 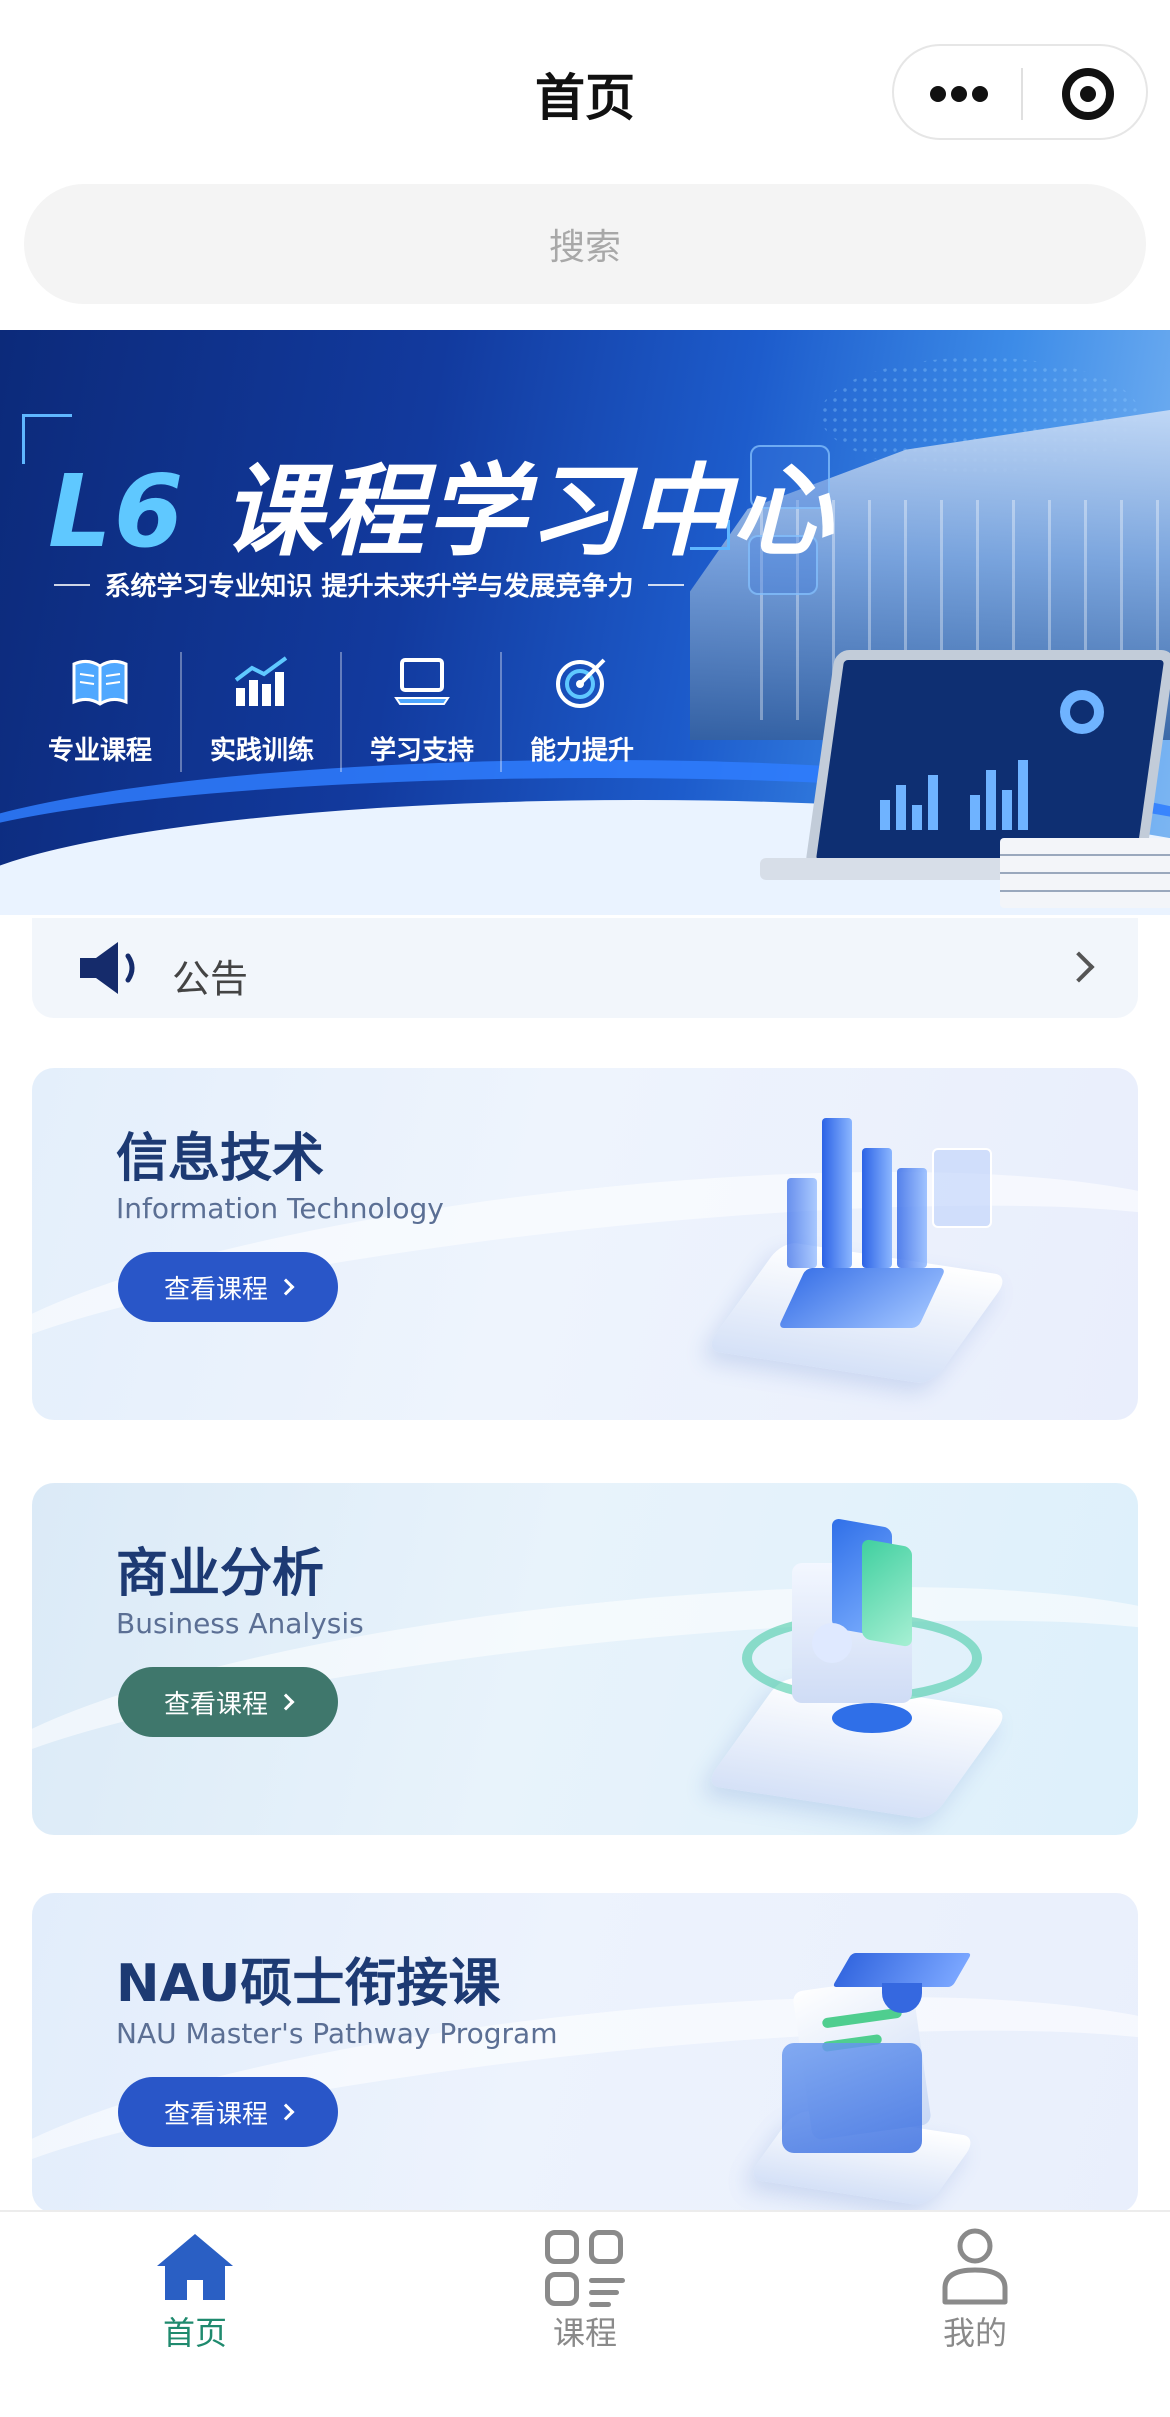 I want to click on banner-subtitle: 系统学习专业知识 提升未来升学与发展竞争力, so click(x=369, y=584).